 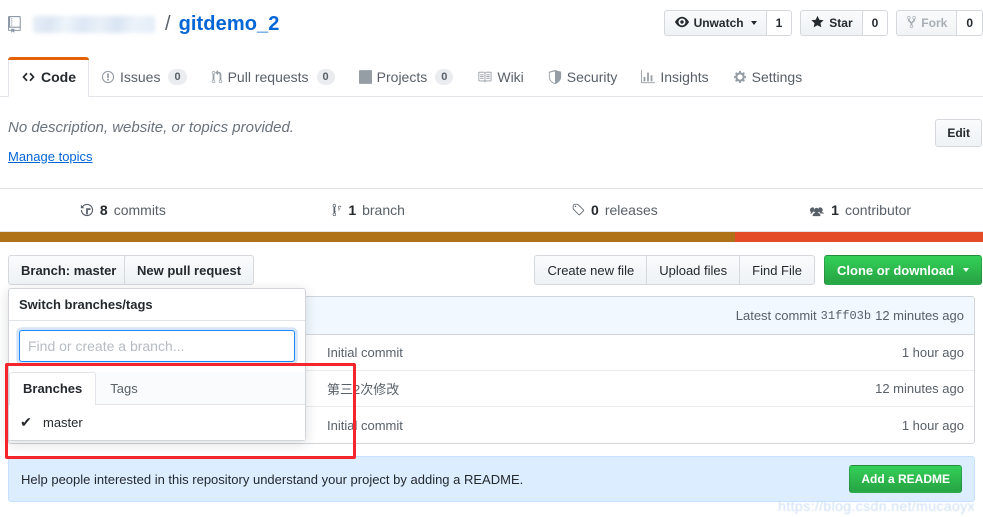 I want to click on file-commit-age: 12 minutes ago, so click(x=919, y=388).